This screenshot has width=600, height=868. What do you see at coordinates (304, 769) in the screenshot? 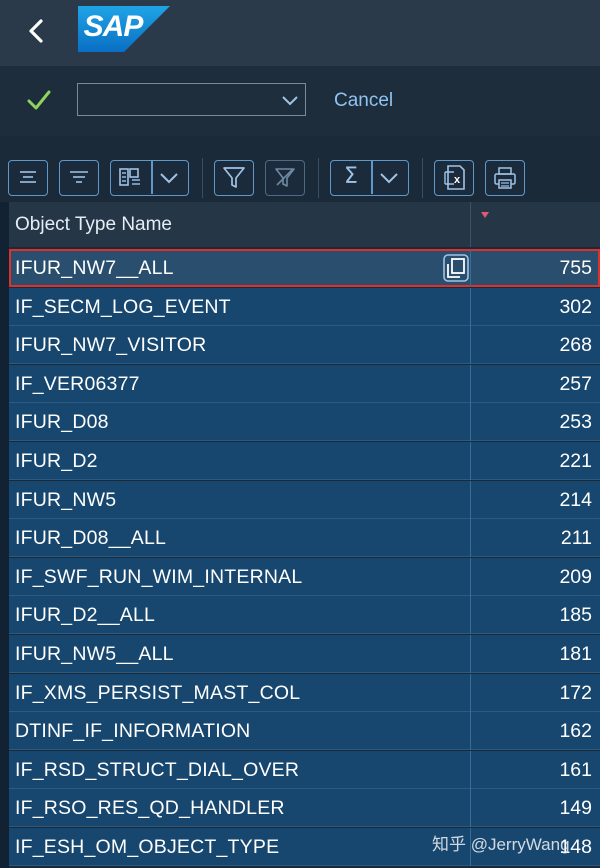
I see `table-row: IF_RSD_STRUCT_DIAL_OVER 161` at bounding box center [304, 769].